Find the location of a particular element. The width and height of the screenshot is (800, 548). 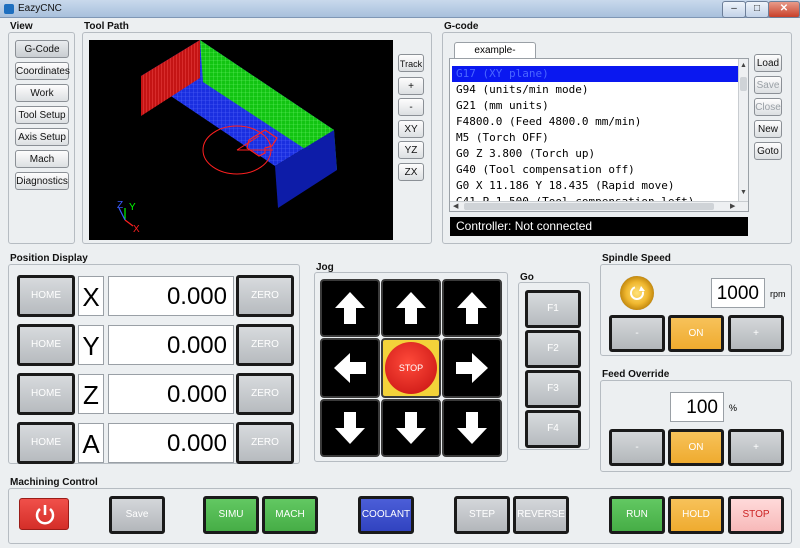

gcode-close-button: Close is located at coordinates (768, 107).